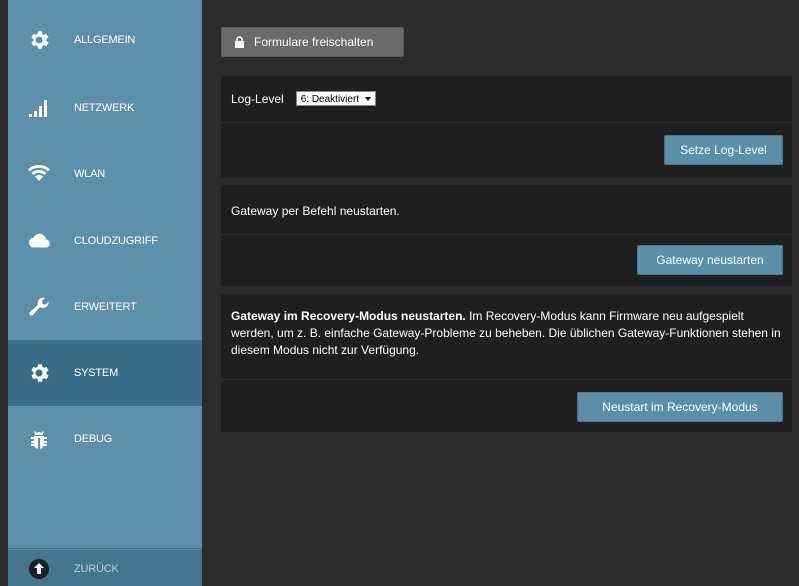 The image size is (799, 586). I want to click on sidebar-item-allgemein: ALLGEMEIN, so click(105, 40).